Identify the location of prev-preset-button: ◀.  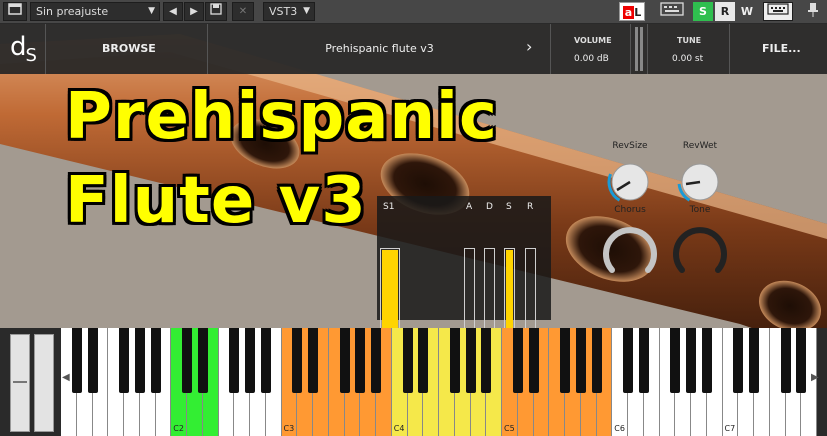
(173, 11).